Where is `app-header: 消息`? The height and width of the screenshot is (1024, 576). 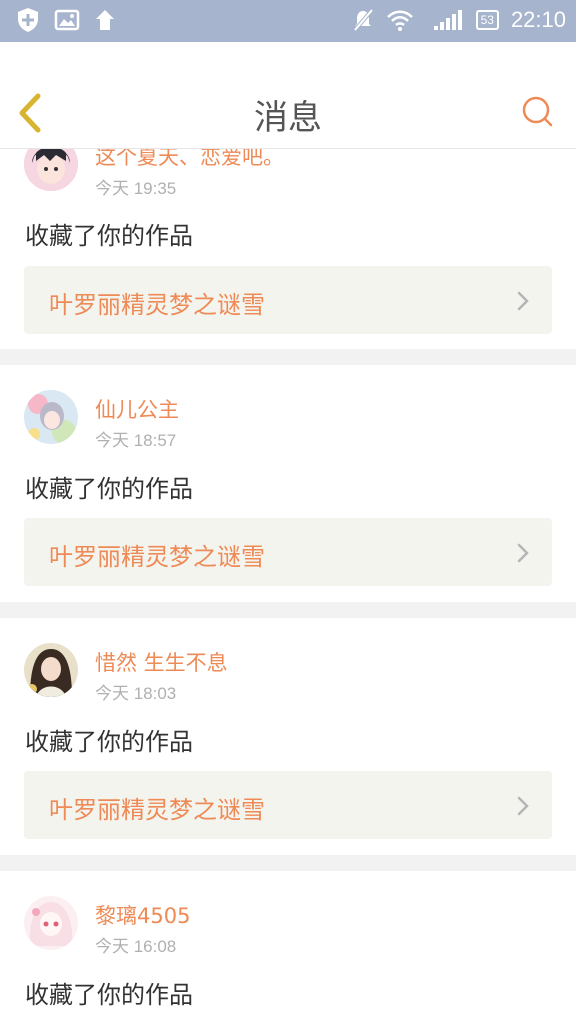 app-header: 消息 is located at coordinates (288, 95).